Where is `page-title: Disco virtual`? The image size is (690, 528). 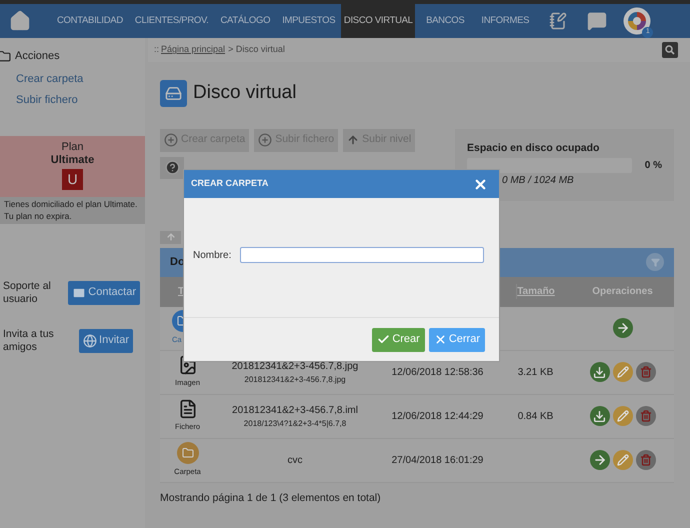
page-title: Disco virtual is located at coordinates (244, 93).